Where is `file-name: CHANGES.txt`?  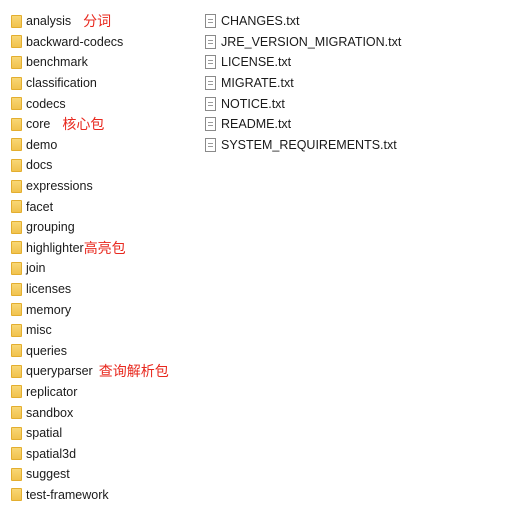 file-name: CHANGES.txt is located at coordinates (260, 21).